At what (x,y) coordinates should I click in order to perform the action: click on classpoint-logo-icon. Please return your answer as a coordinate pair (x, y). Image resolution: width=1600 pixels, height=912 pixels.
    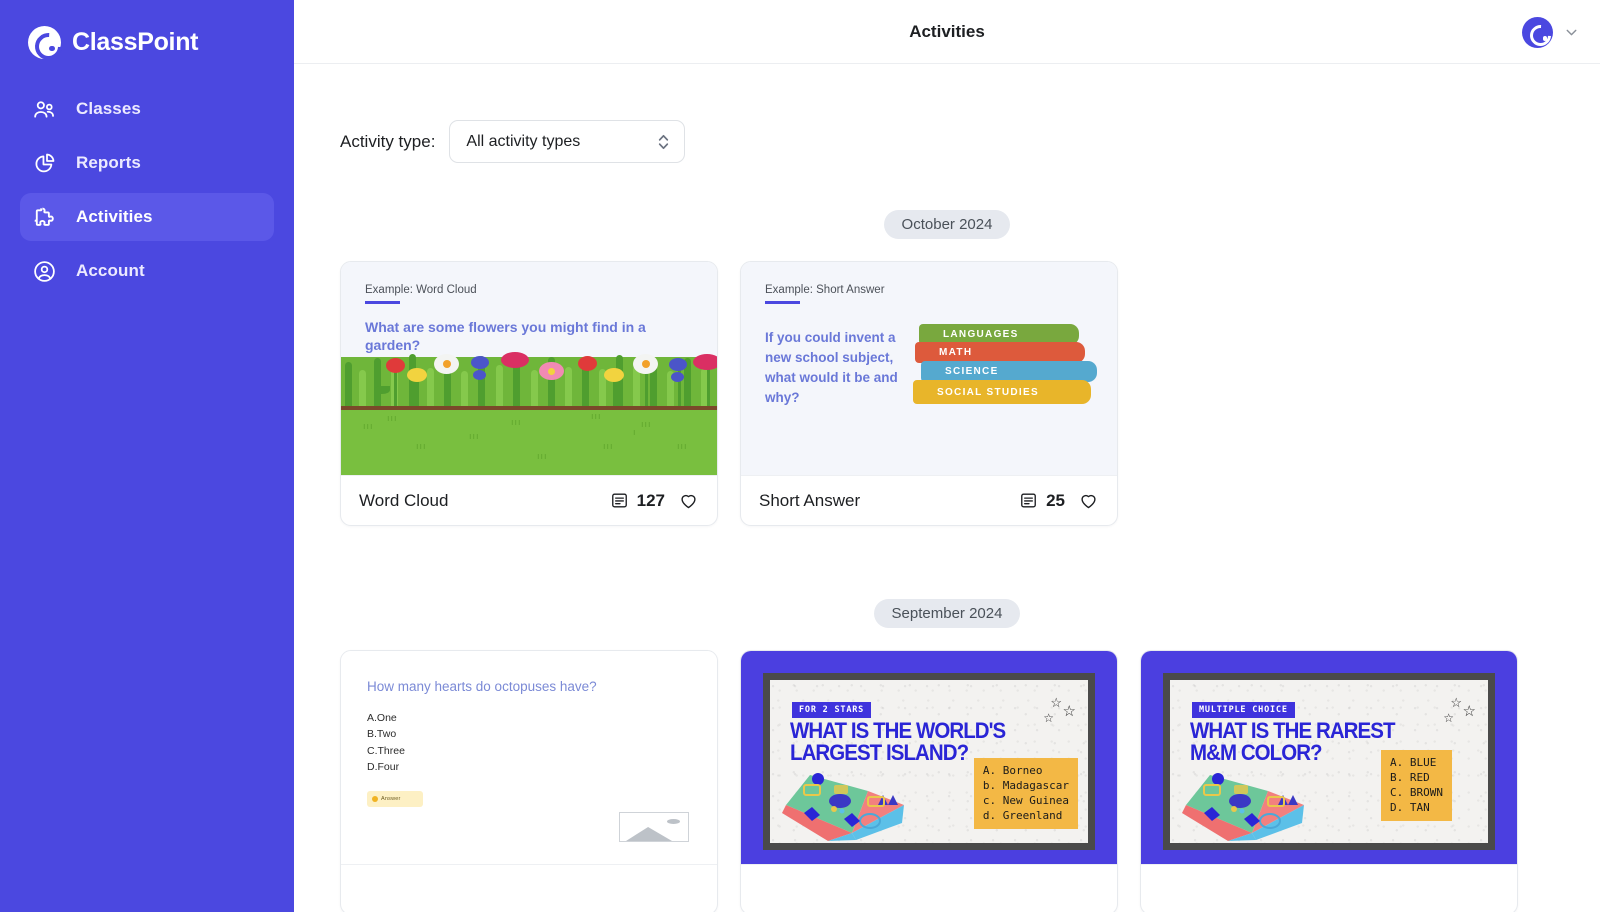
    Looking at the image, I should click on (44, 42).